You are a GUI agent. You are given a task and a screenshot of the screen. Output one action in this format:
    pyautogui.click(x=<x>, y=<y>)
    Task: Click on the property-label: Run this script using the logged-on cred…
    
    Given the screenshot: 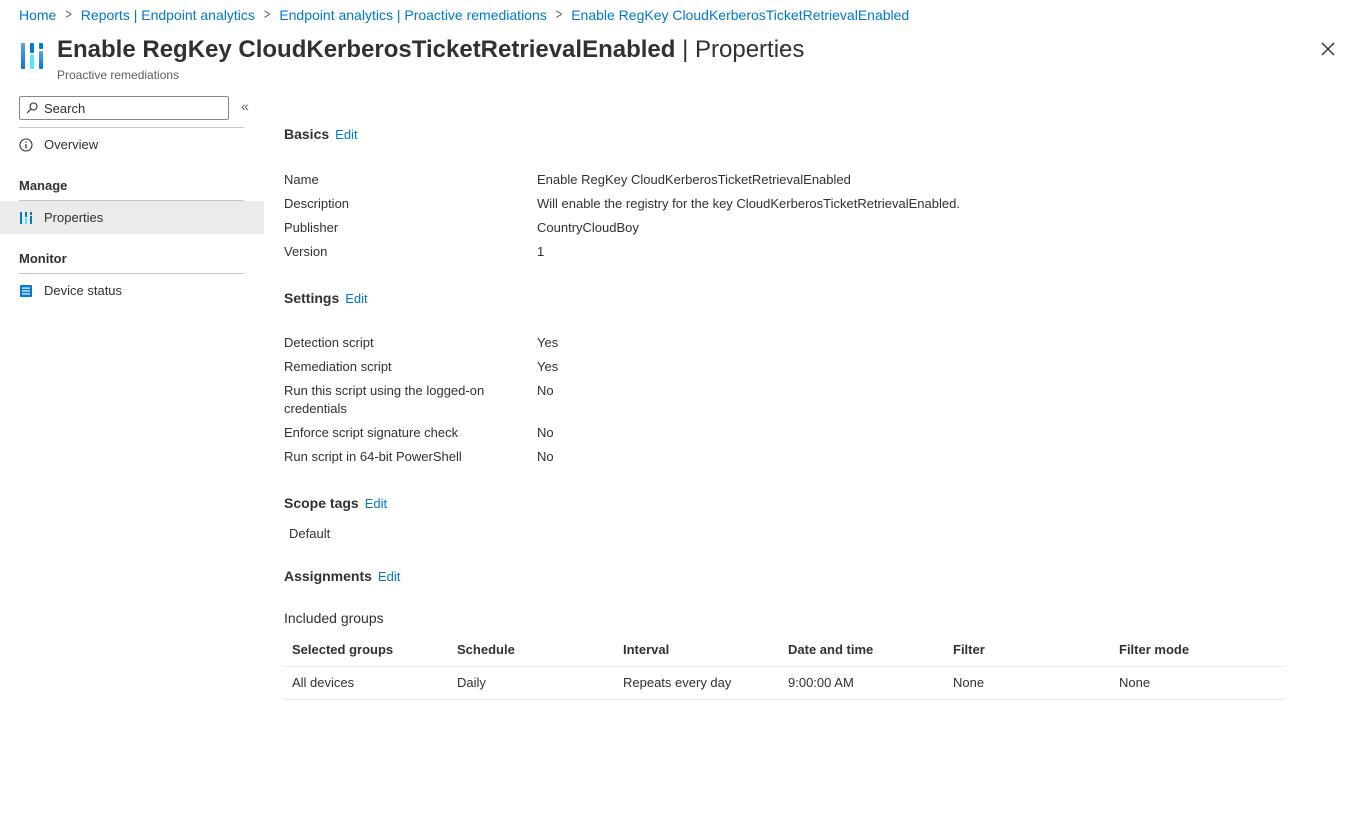 What is the action you would take?
    pyautogui.click(x=384, y=399)
    